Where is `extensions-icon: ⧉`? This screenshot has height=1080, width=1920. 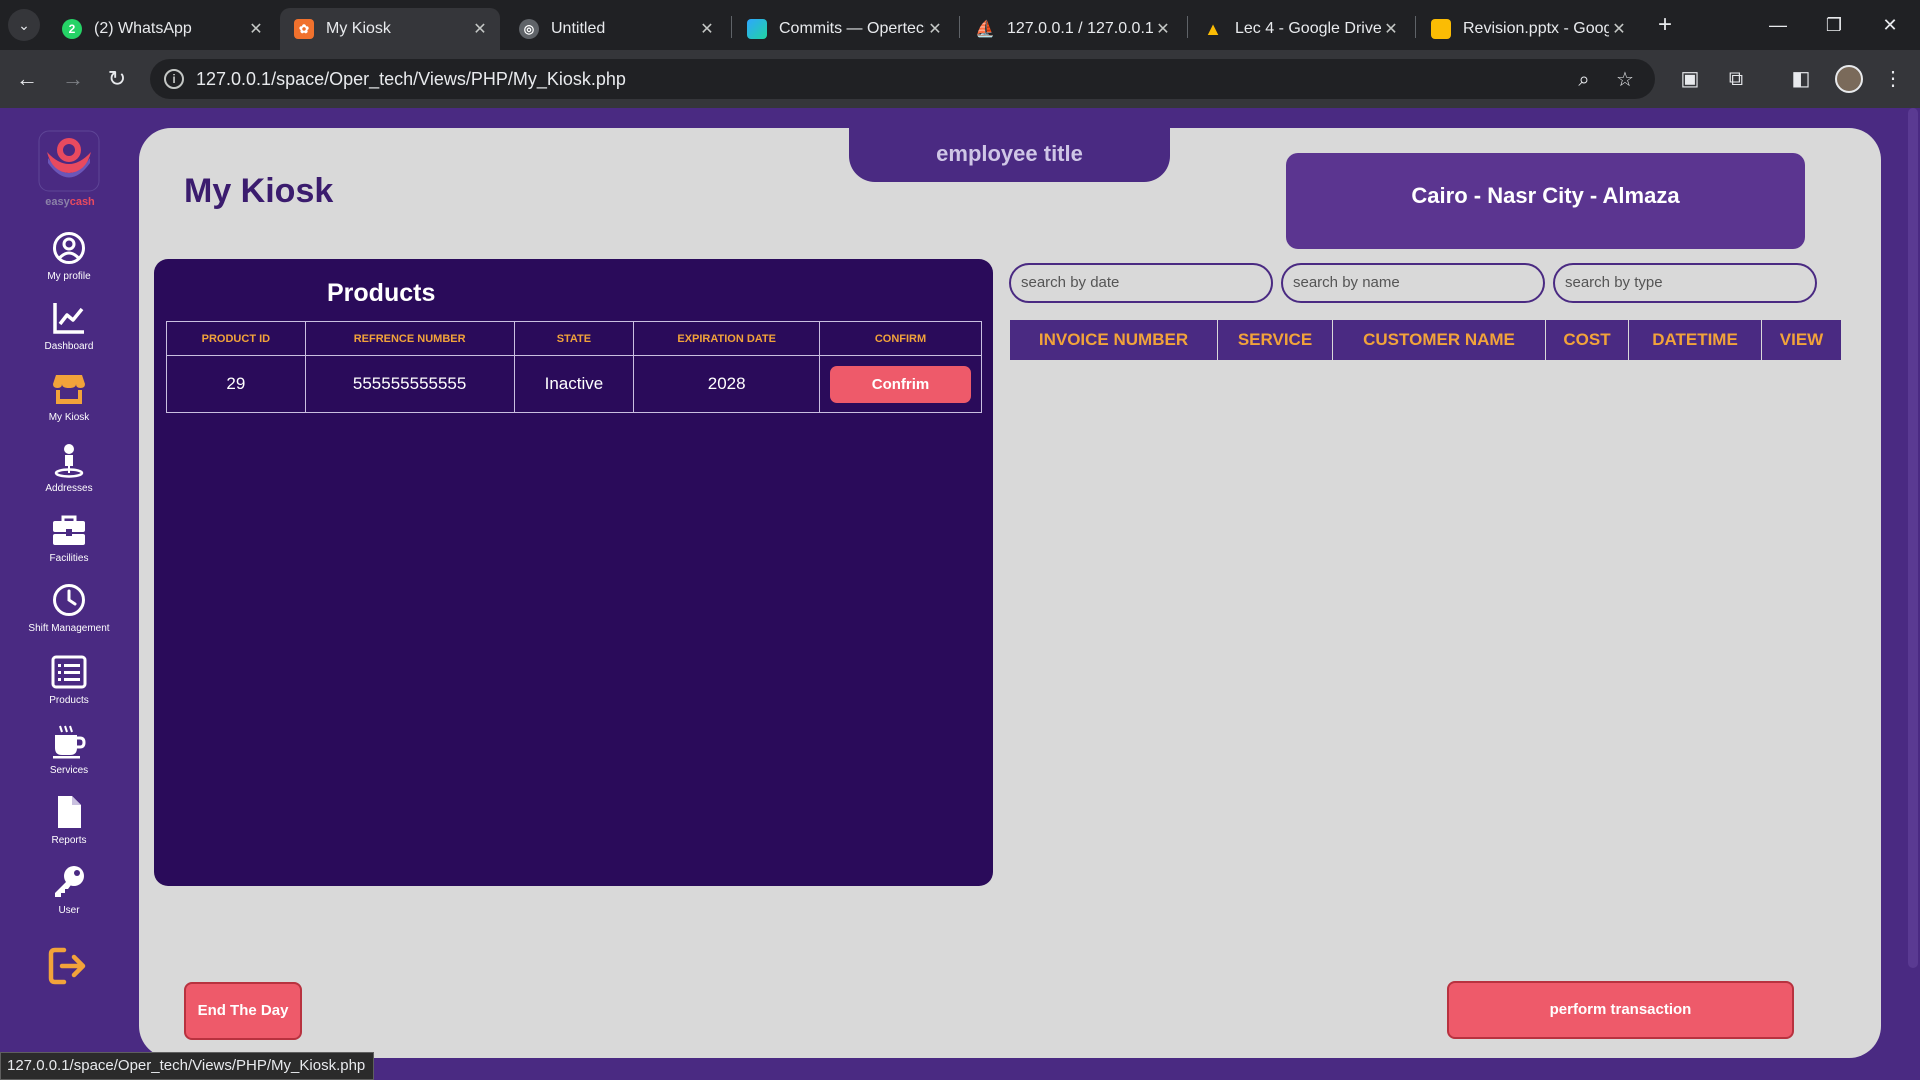 extensions-icon: ⧉ is located at coordinates (1736, 79).